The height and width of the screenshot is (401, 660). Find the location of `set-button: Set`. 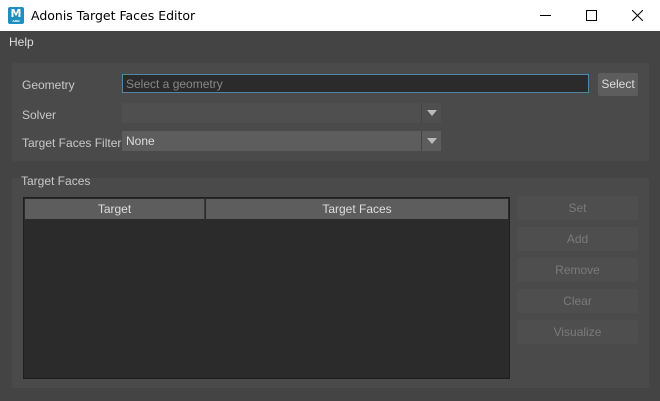

set-button: Set is located at coordinates (577, 208).